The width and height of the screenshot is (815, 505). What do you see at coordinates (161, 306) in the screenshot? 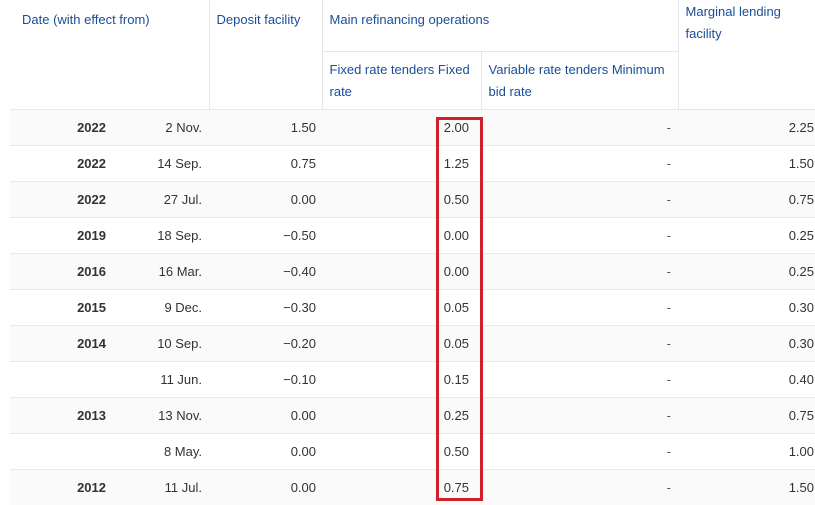
I see `date-cell: 9 Dec.` at bounding box center [161, 306].